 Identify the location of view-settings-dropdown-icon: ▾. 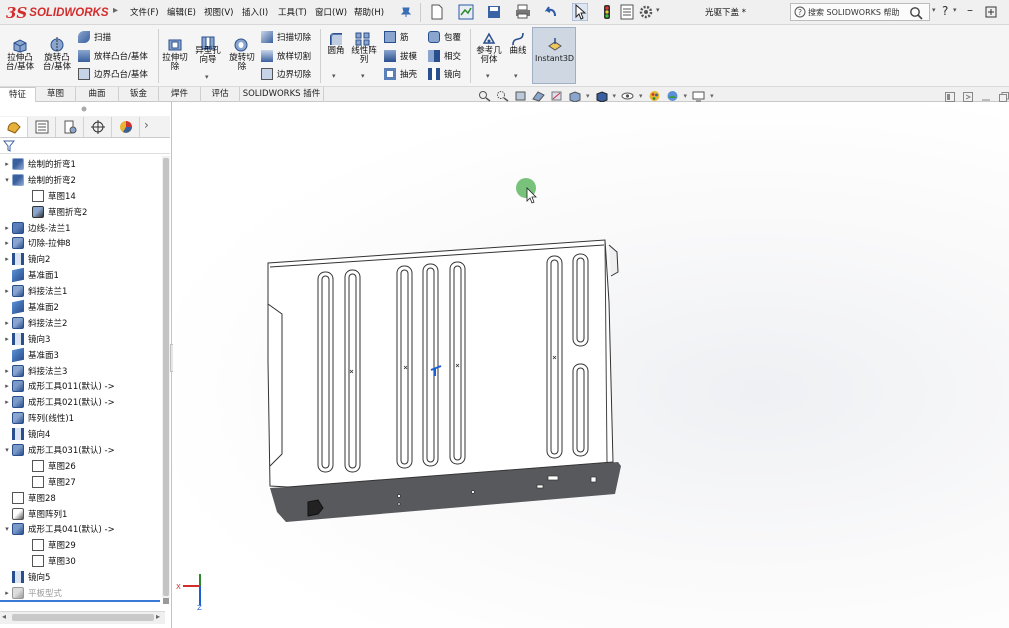
(712, 96).